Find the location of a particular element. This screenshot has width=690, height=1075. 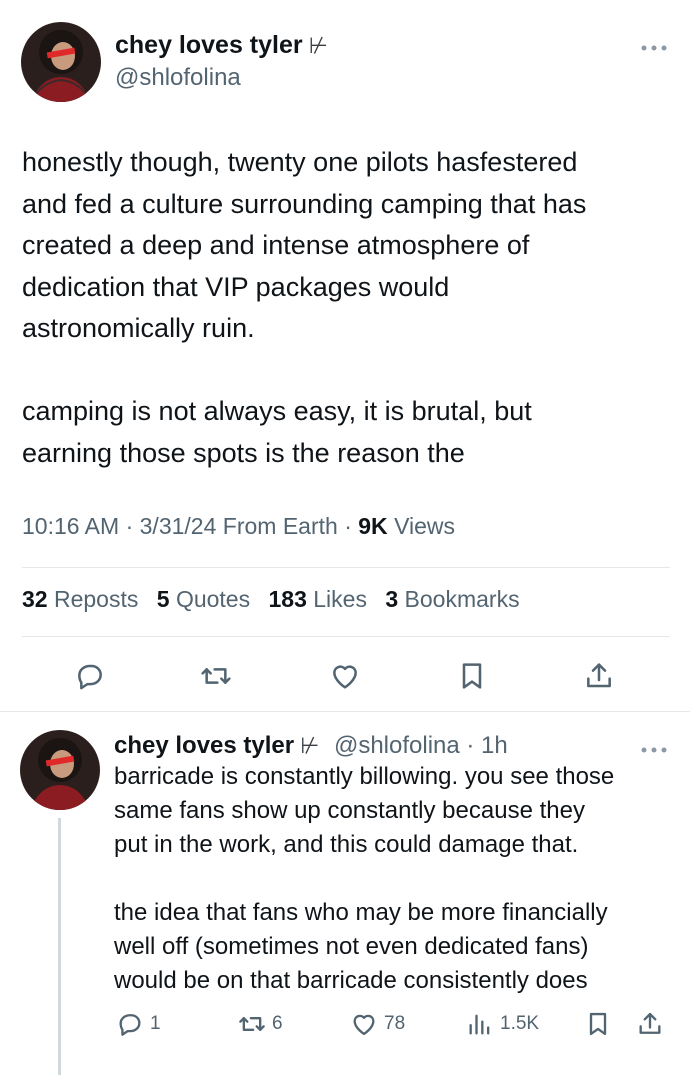

views-icon is located at coordinates (479, 1024).